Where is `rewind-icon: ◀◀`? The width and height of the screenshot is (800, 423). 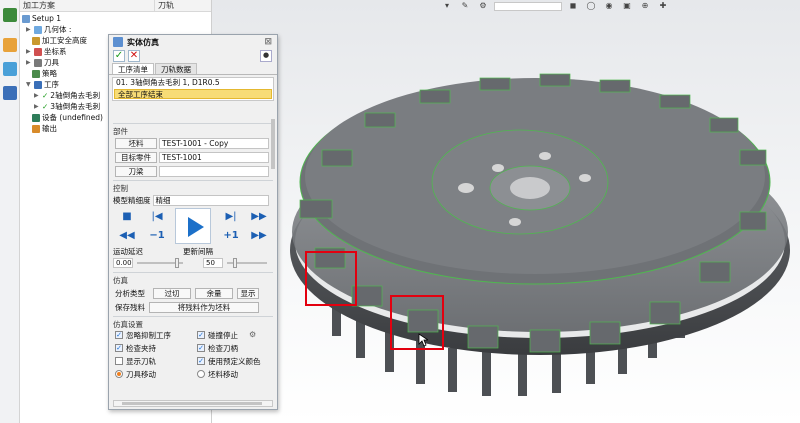
rewind-icon: ◀◀ is located at coordinates (127, 235).